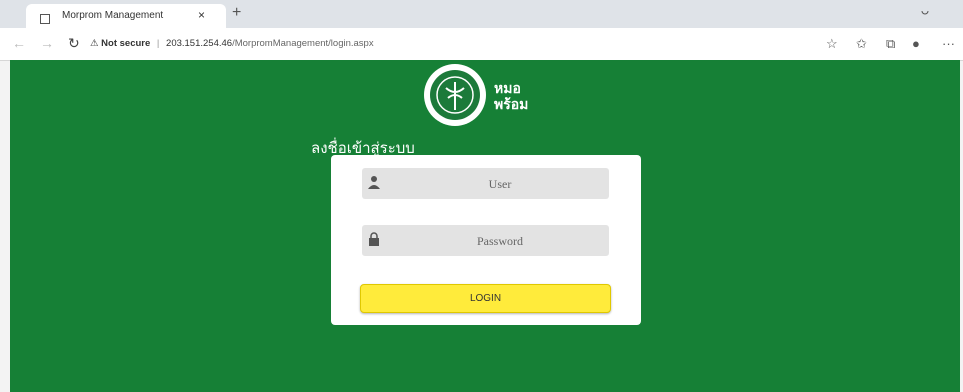 The width and height of the screenshot is (963, 392). Describe the element at coordinates (47, 43) in the screenshot. I see `forward-icon: →` at that location.